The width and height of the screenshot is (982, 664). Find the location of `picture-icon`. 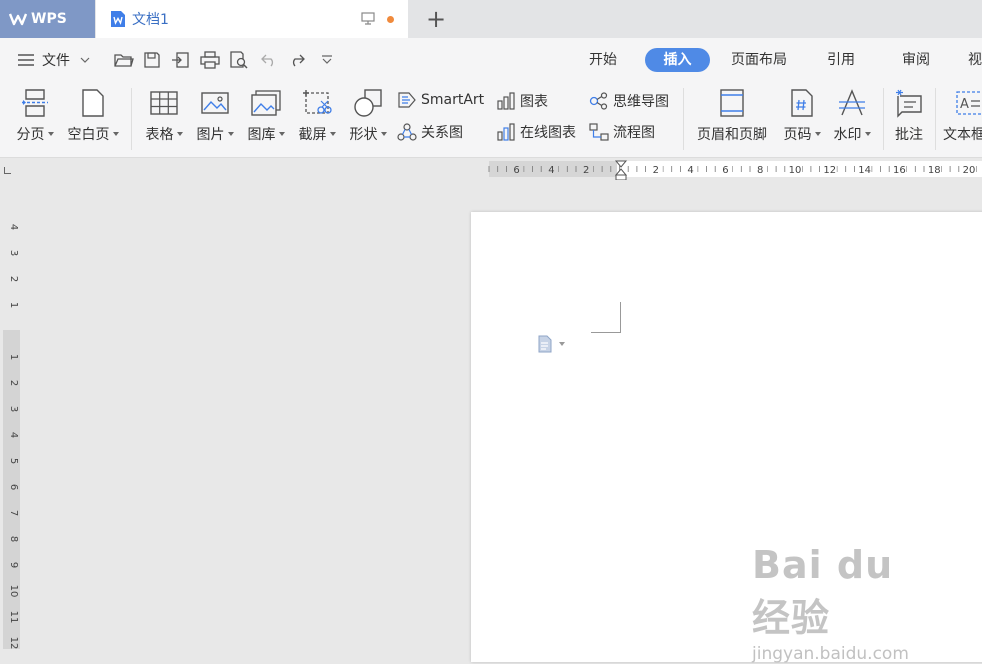

picture-icon is located at coordinates (215, 103).